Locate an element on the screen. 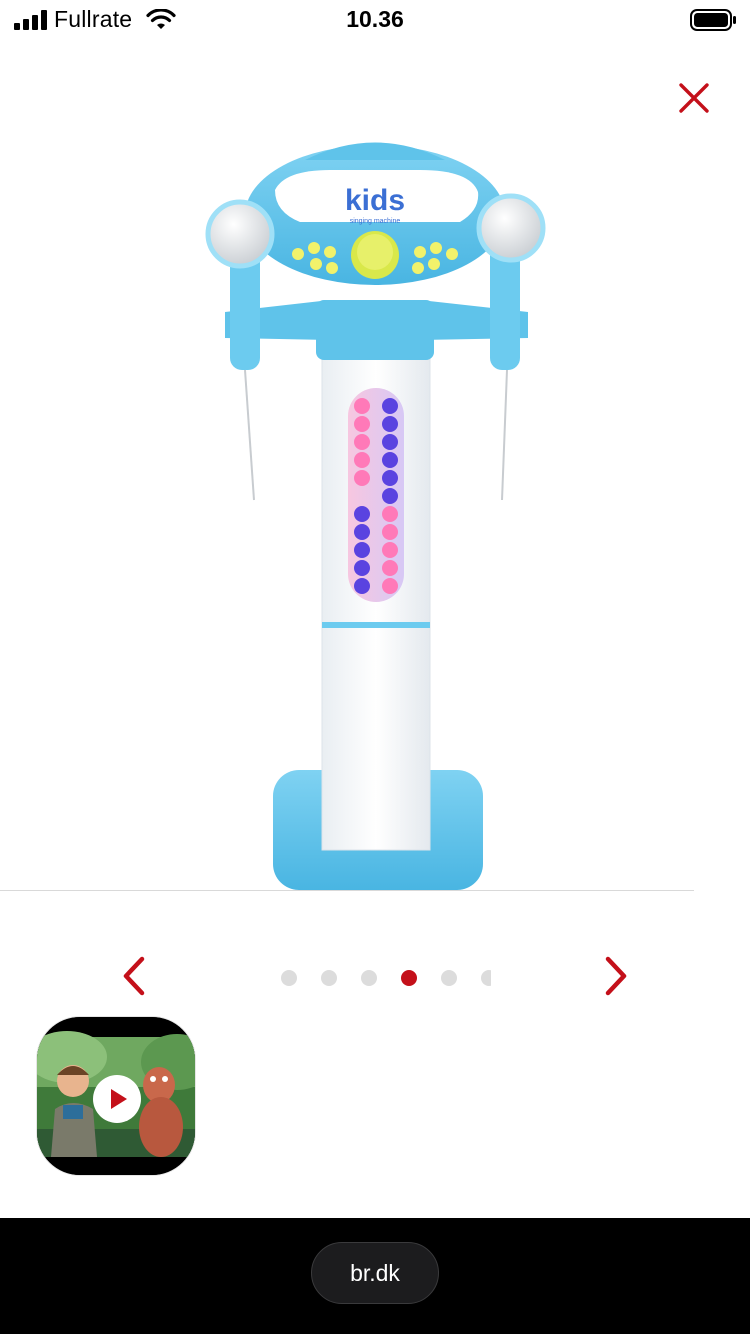  url-bar: br.dk is located at coordinates (375, 1273).